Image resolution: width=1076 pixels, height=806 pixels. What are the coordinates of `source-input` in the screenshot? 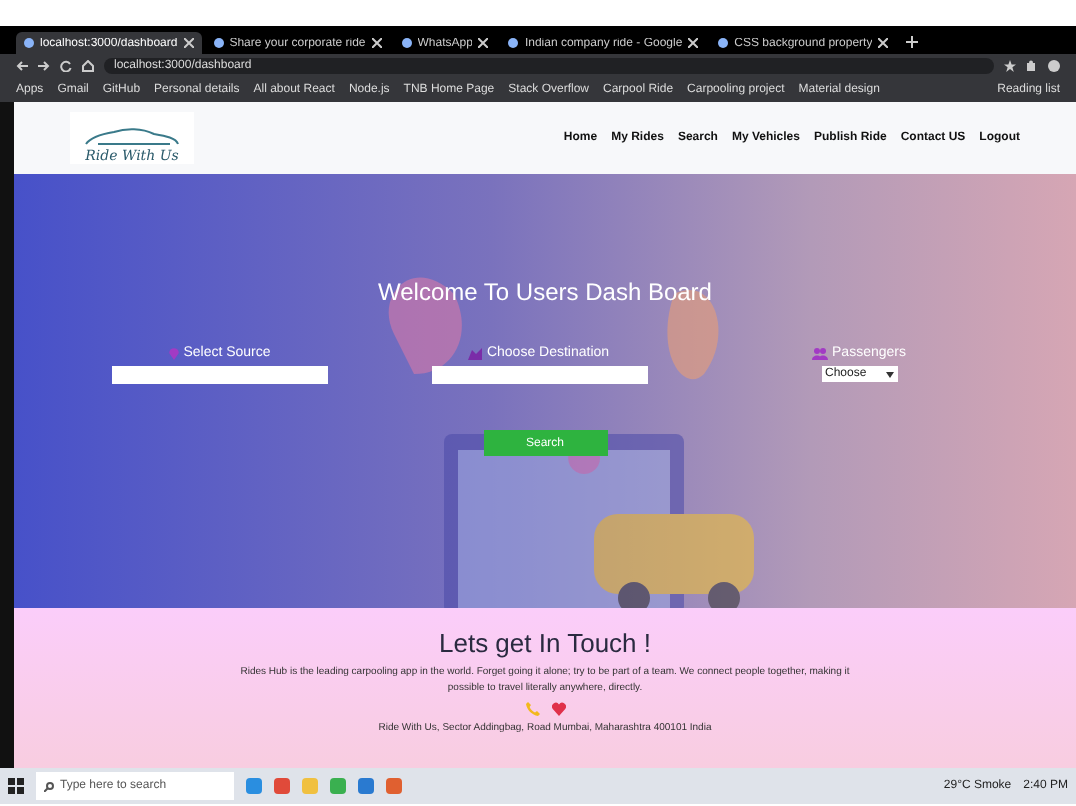 It's located at (219, 375).